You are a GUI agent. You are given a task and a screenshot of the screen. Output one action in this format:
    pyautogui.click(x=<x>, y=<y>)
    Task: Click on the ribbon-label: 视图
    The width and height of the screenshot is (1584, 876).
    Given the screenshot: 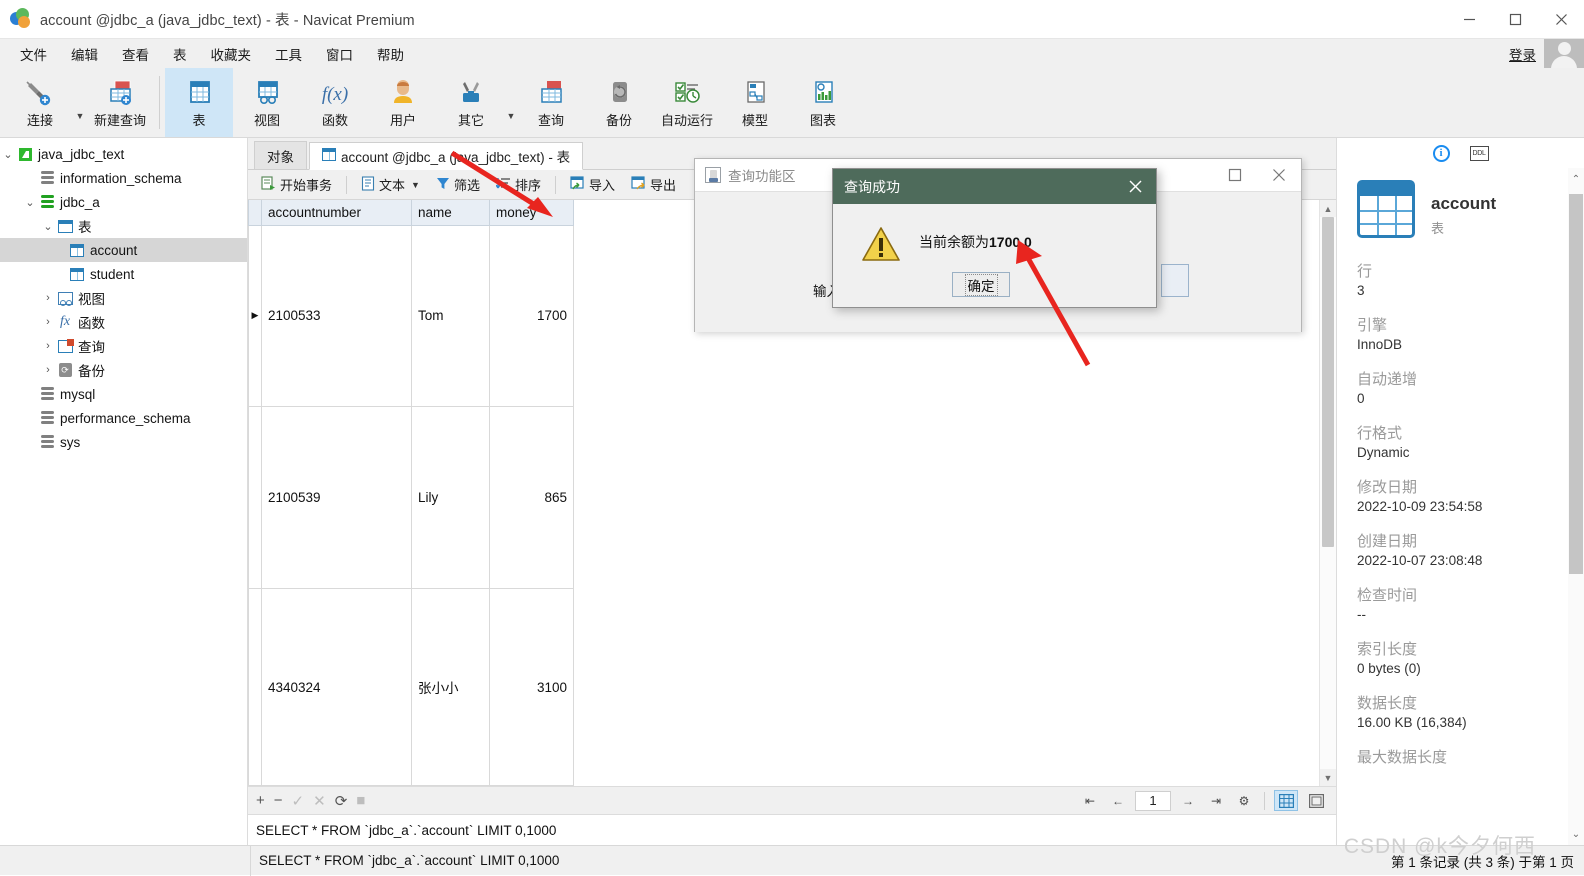 What is the action you would take?
    pyautogui.click(x=266, y=120)
    